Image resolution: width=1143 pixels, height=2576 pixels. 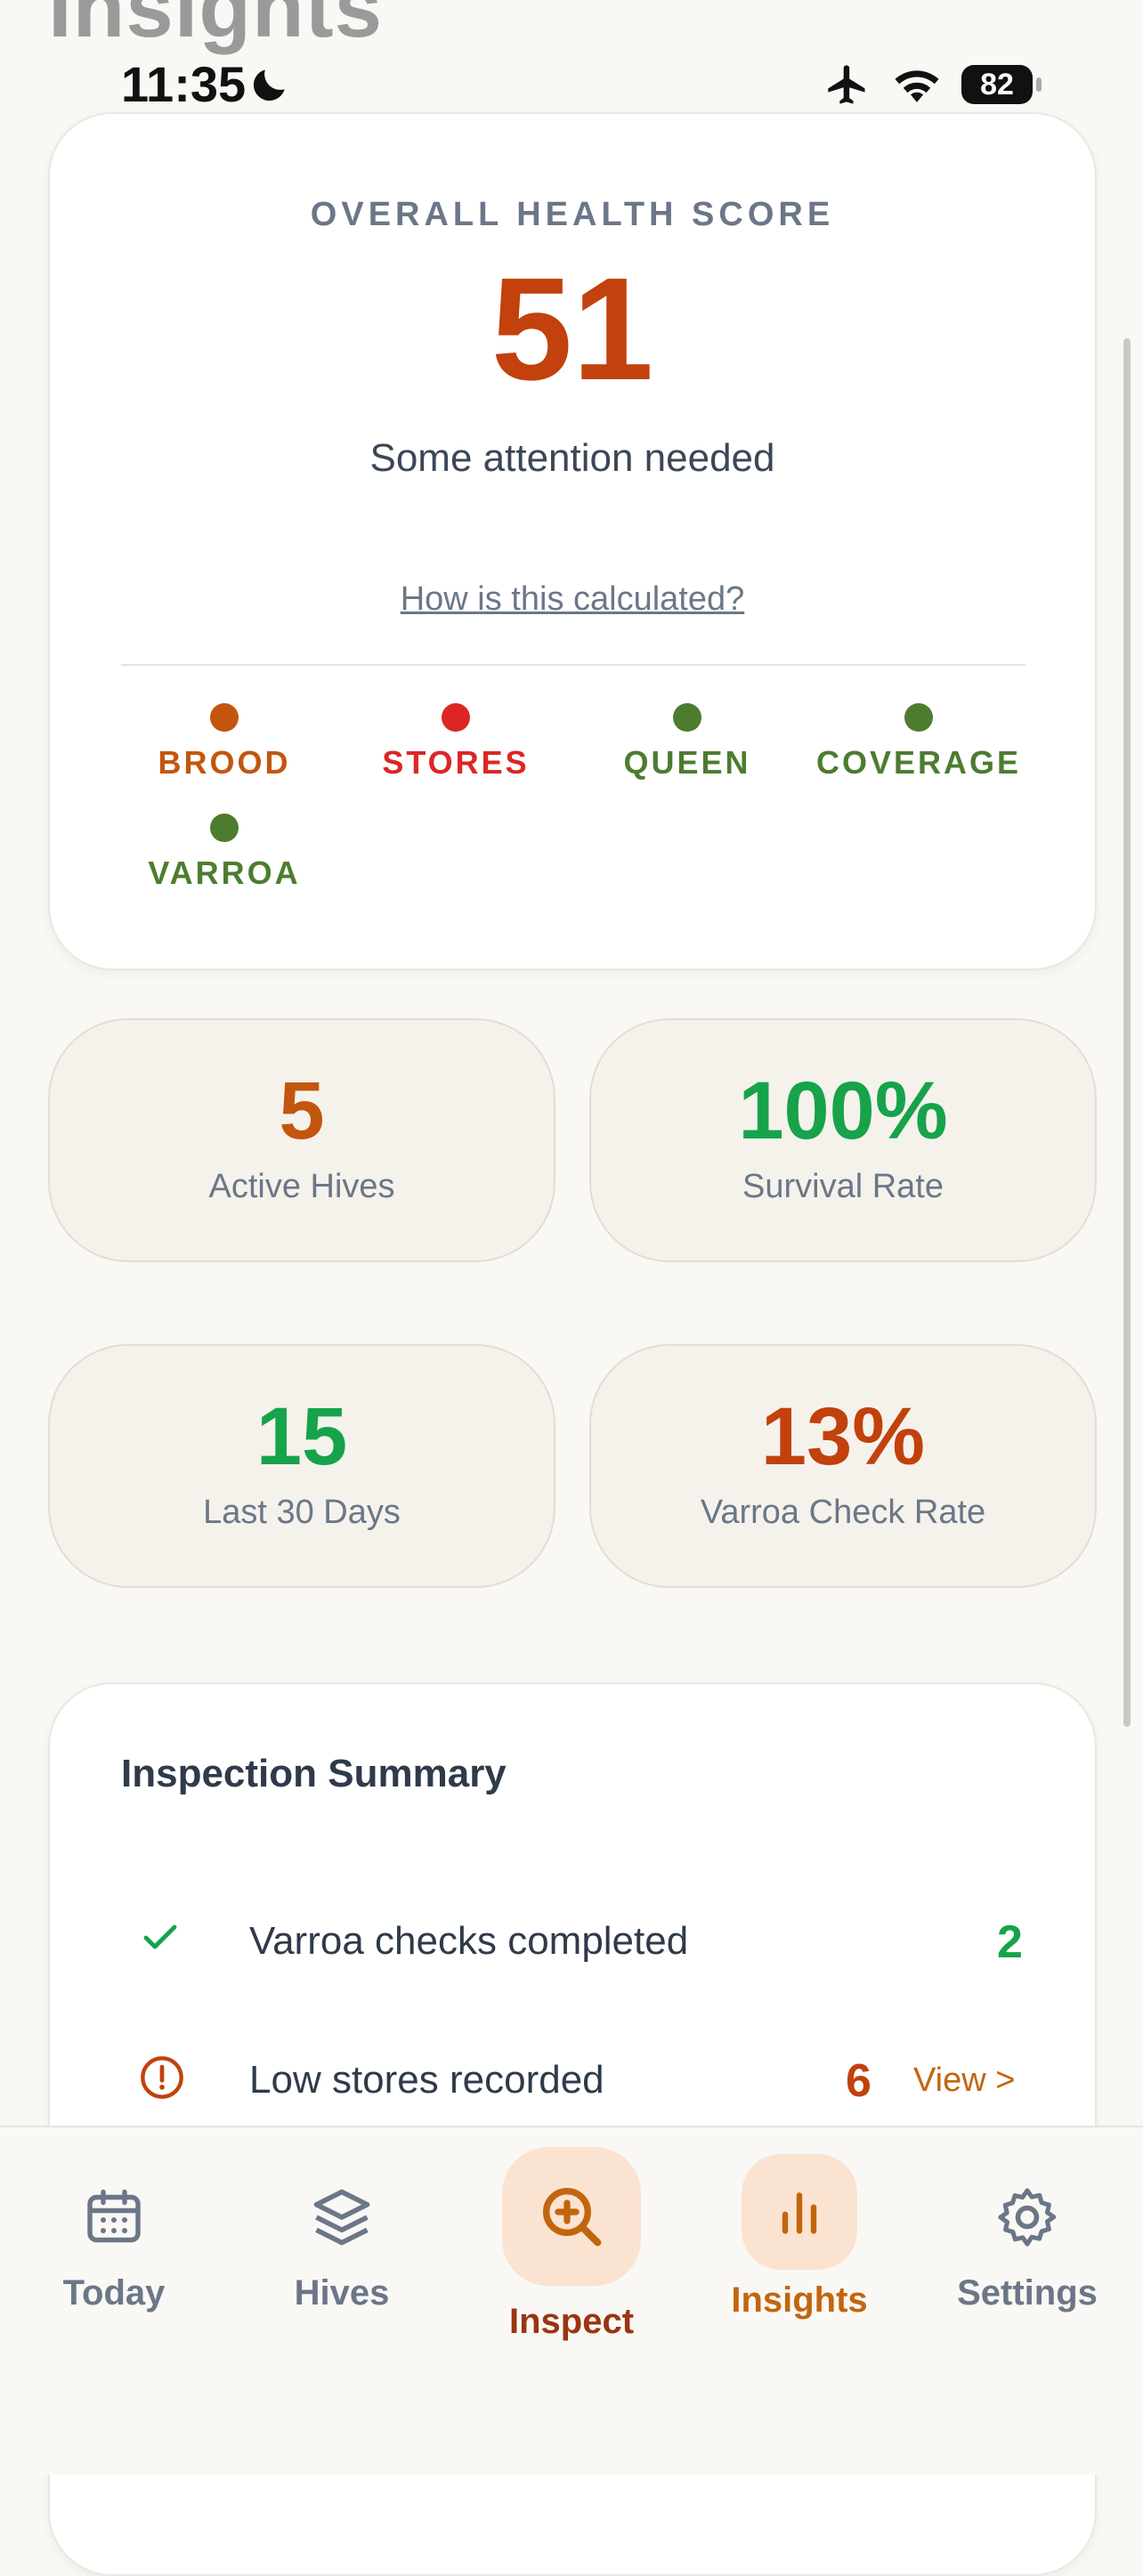 What do you see at coordinates (1001, 84) in the screenshot?
I see `battery-indicator: 82` at bounding box center [1001, 84].